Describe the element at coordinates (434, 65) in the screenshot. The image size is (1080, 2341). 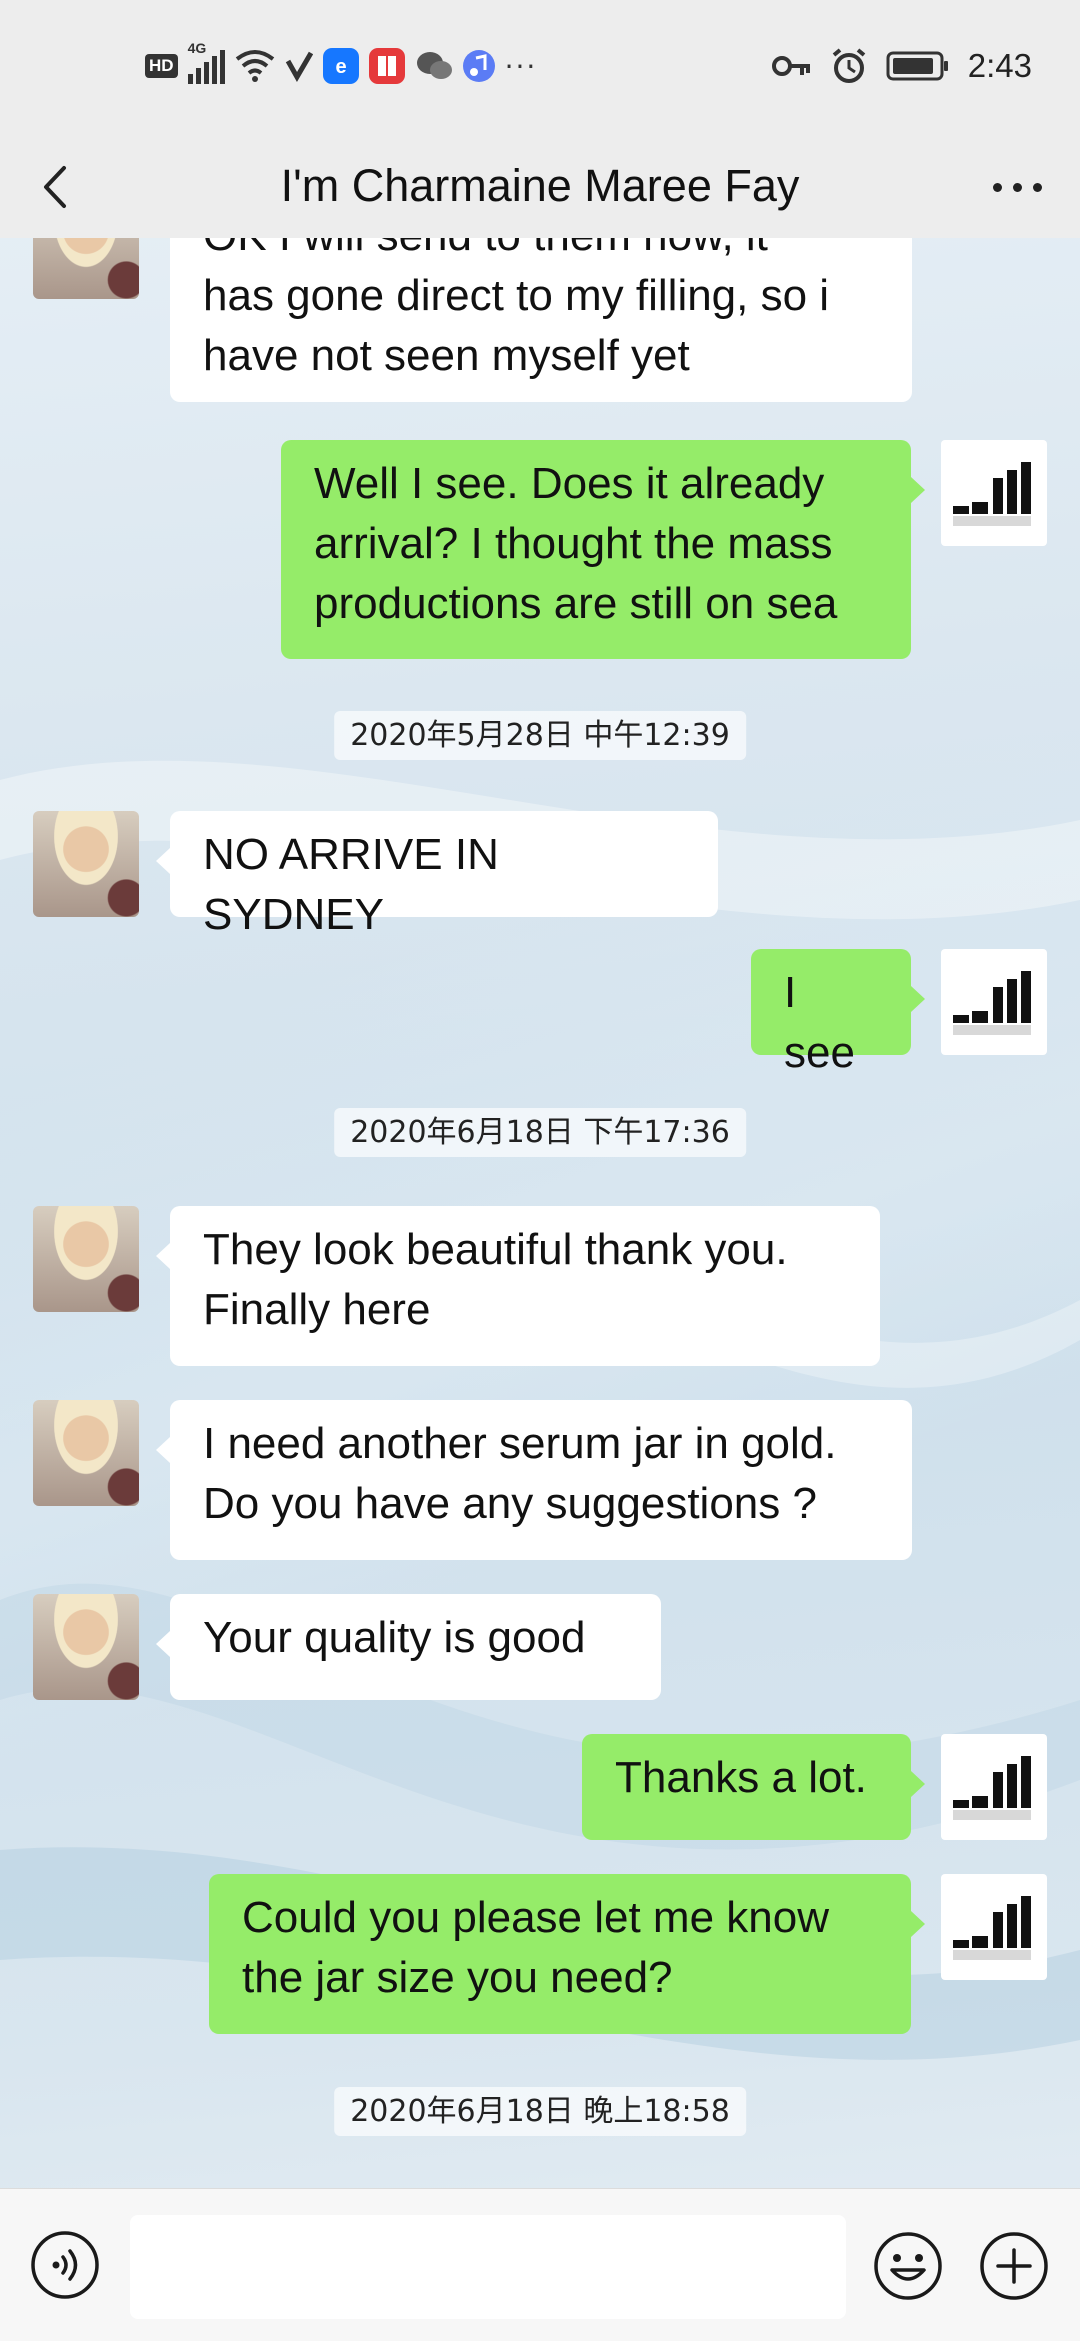
I see `wechat-icon` at that location.